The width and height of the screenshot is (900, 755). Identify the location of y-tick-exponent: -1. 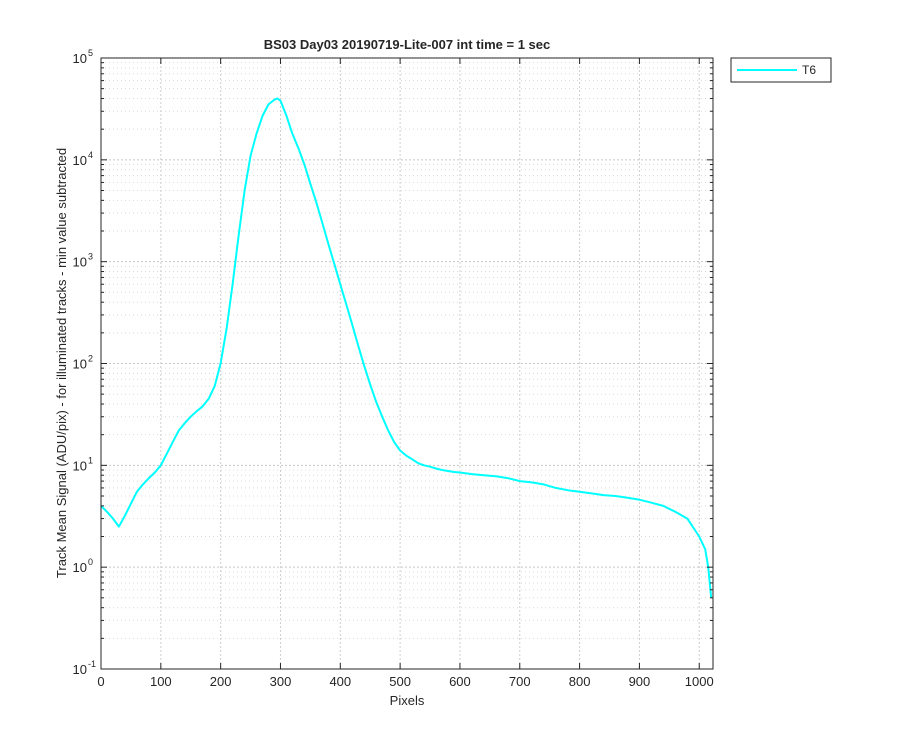
(92, 664).